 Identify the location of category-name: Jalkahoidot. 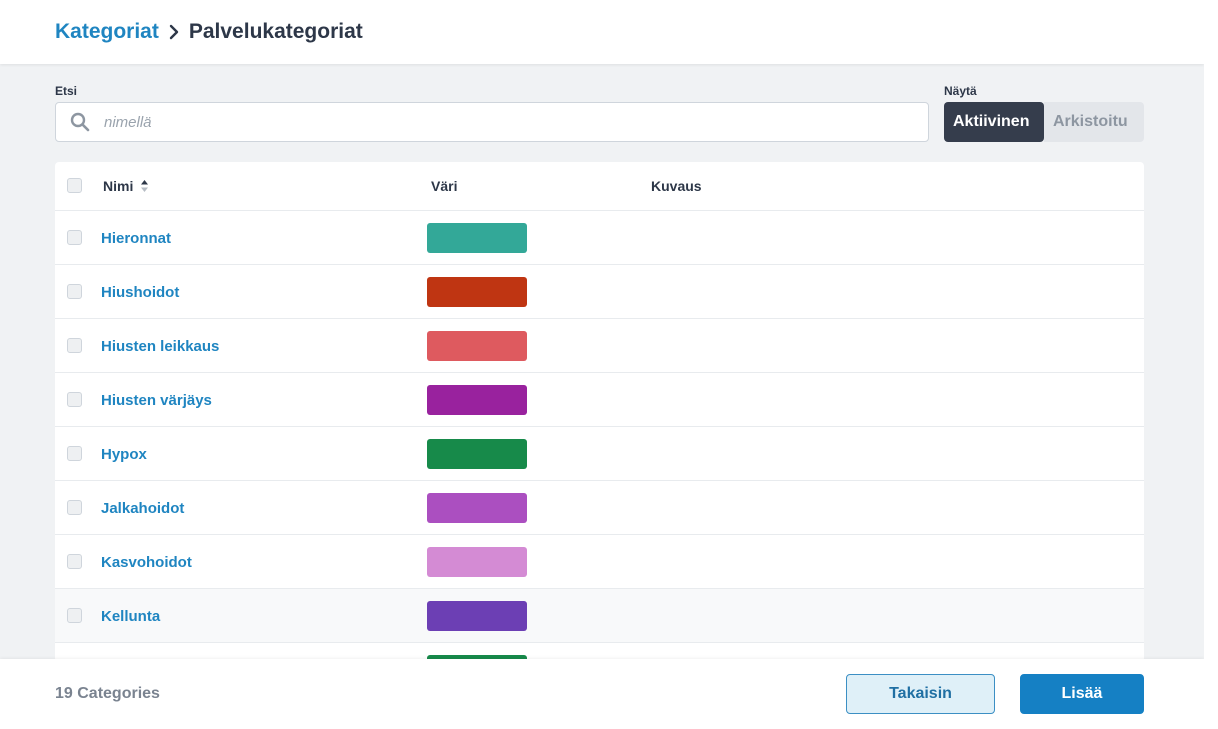
(142, 508).